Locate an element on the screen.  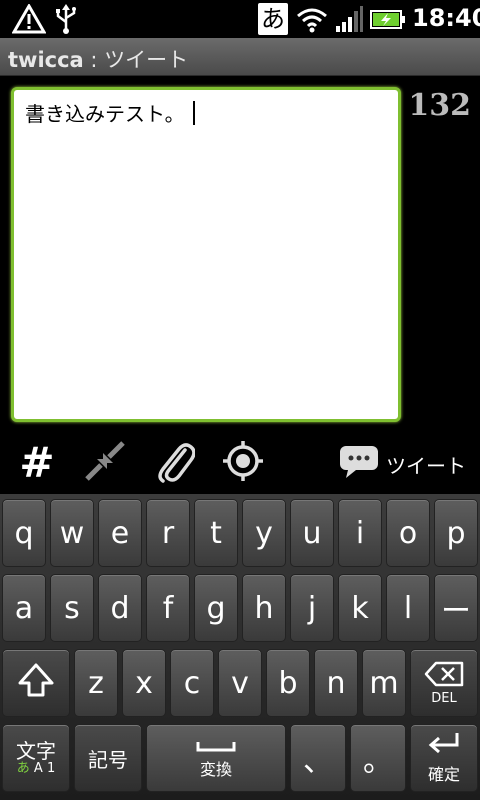
key-row3-0: z is located at coordinates (96, 683).